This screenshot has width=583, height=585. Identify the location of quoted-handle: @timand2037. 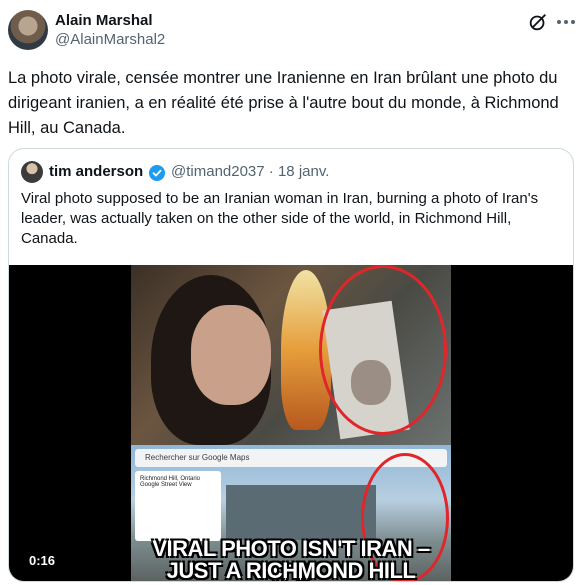
(218, 171).